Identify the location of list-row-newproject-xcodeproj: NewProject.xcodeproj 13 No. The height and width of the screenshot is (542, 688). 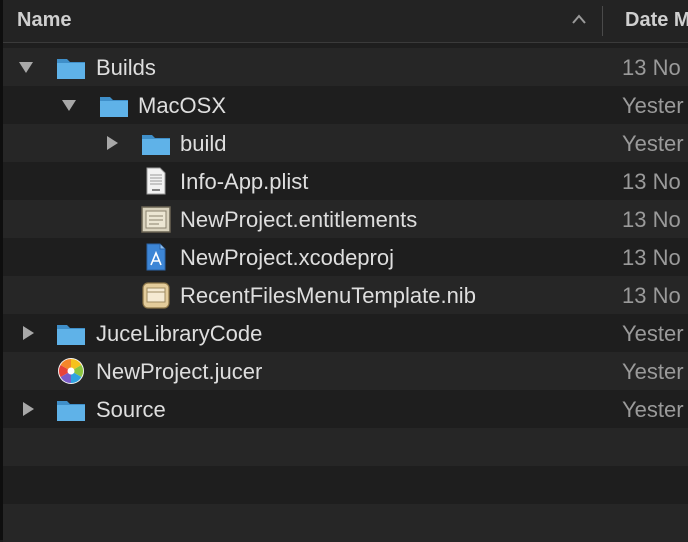
(345, 257).